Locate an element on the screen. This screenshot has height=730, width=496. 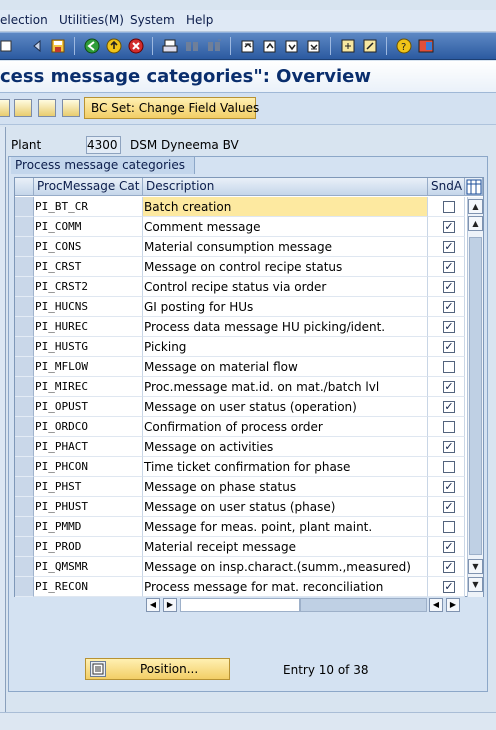
previous-page-icon is located at coordinates (270, 46).